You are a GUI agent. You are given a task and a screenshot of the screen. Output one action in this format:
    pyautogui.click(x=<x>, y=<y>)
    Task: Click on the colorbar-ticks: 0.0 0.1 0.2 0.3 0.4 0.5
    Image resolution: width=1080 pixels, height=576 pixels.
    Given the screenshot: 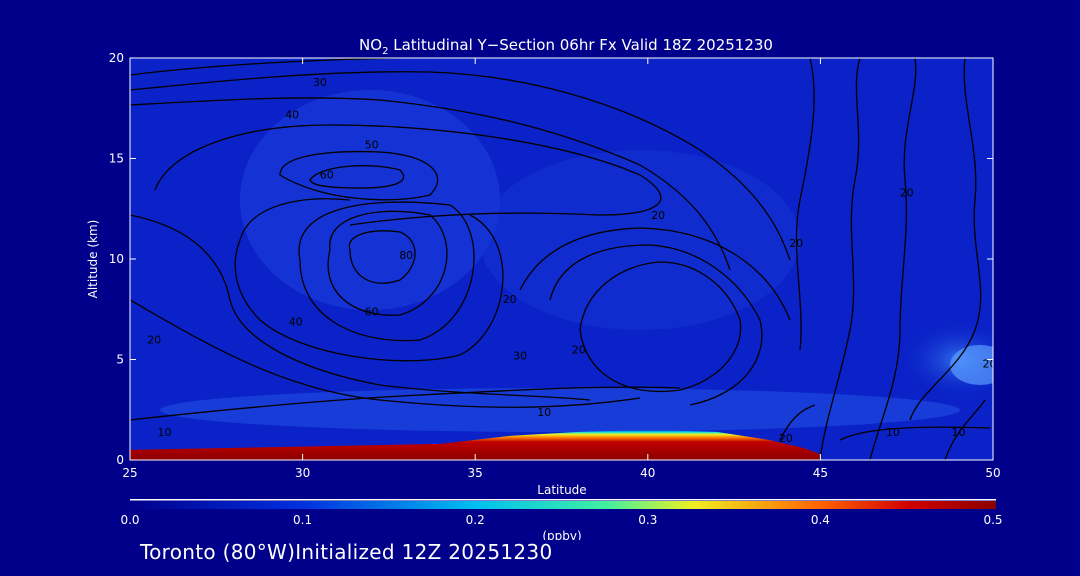 What is the action you would take?
    pyautogui.click(x=561, y=520)
    